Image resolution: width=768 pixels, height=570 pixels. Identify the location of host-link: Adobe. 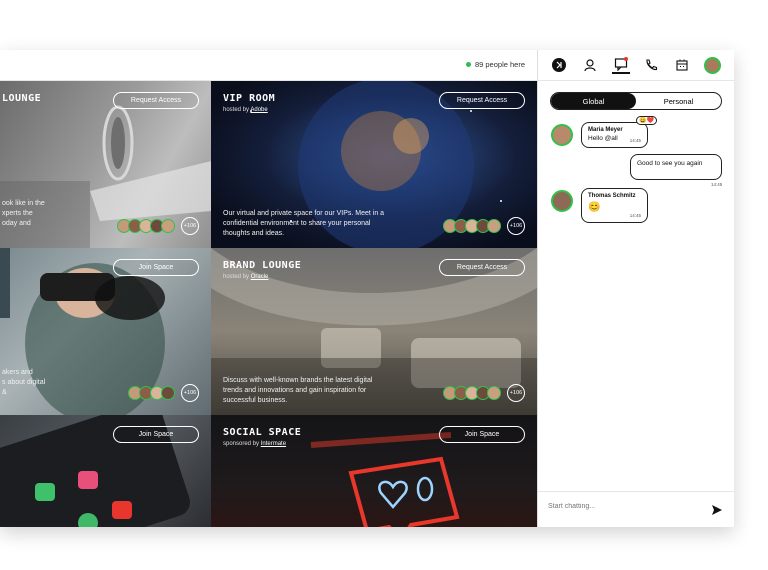
(258, 110).